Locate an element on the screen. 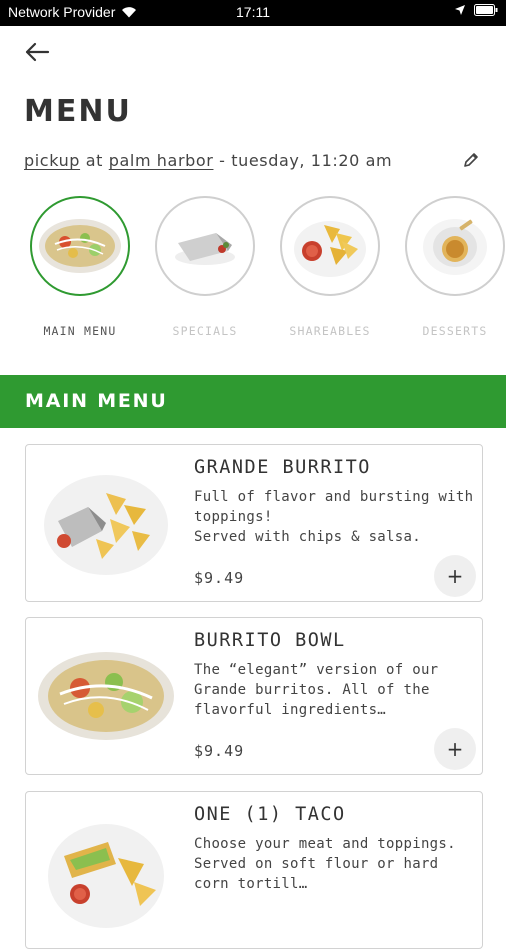  category-label: SHAREABLES is located at coordinates (330, 331).